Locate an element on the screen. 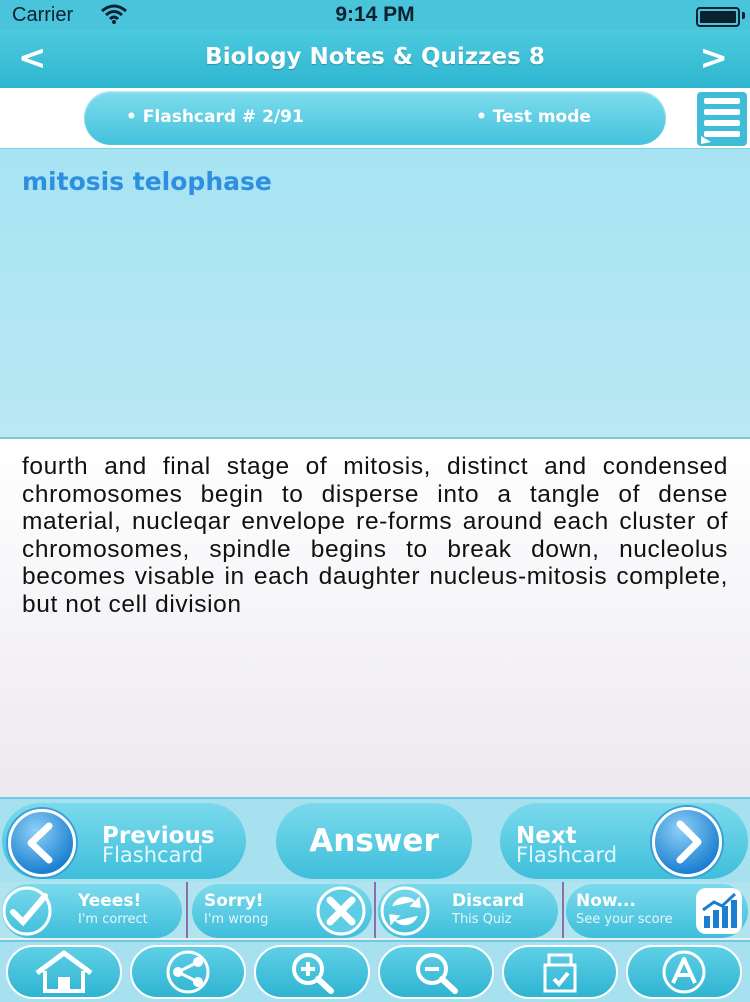 The image size is (750, 1002). correct-button: Yeees! I'm correct is located at coordinates (92, 911).